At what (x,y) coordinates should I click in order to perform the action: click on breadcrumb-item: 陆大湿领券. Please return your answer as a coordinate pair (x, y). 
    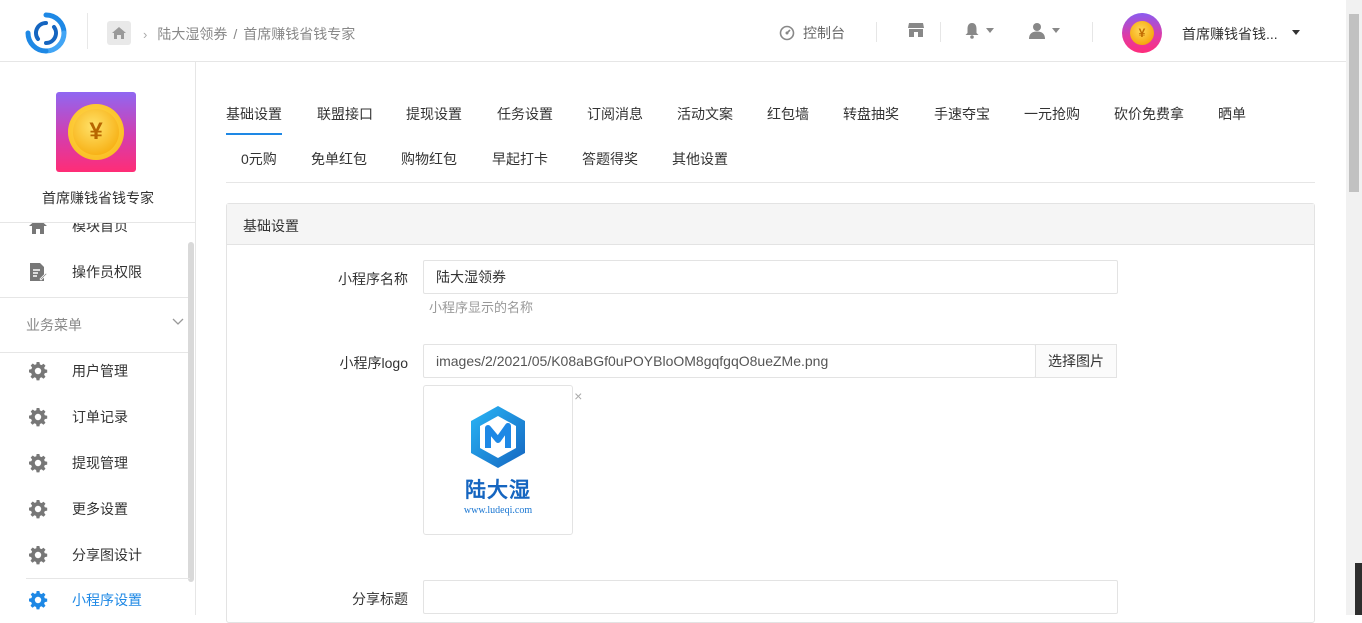
    Looking at the image, I should click on (192, 34).